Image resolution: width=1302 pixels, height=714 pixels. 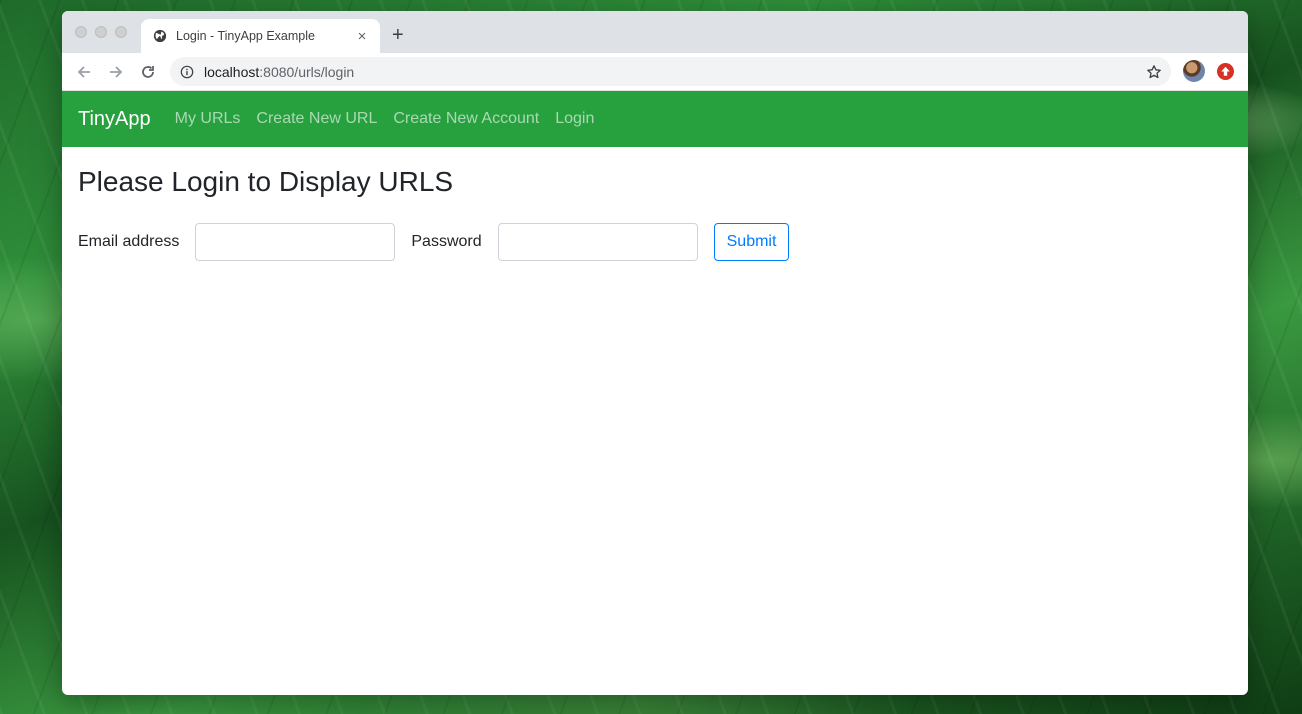 What do you see at coordinates (675, 72) in the screenshot?
I see `address-url: localhost:8080/urls/login` at bounding box center [675, 72].